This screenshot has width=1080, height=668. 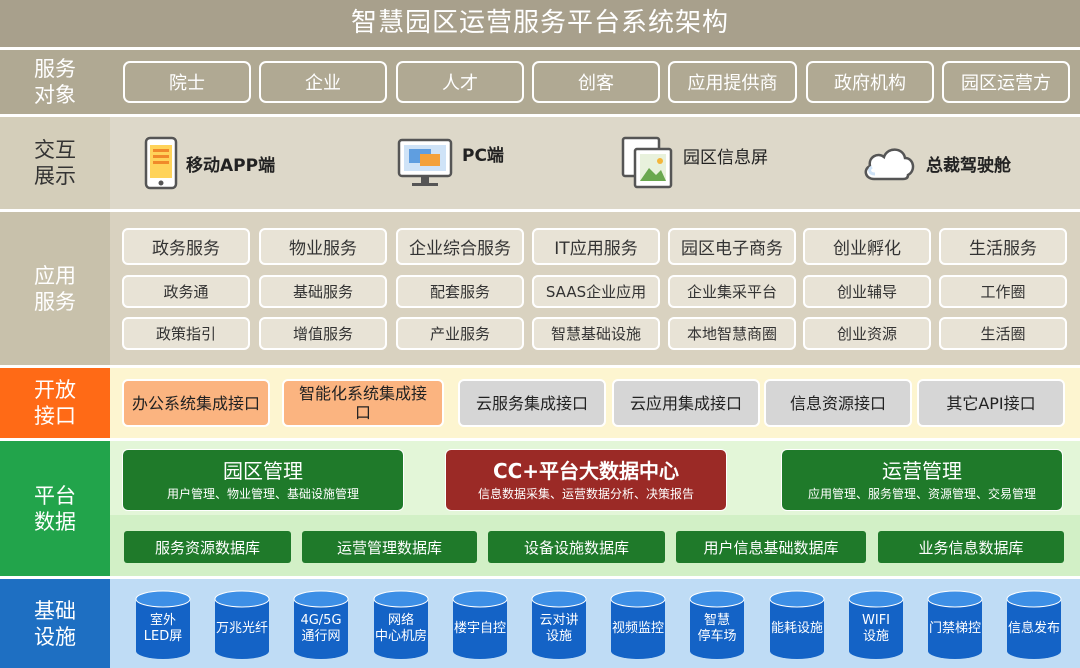 I want to click on infrastructure-label: 基础 设施, so click(x=55, y=623).